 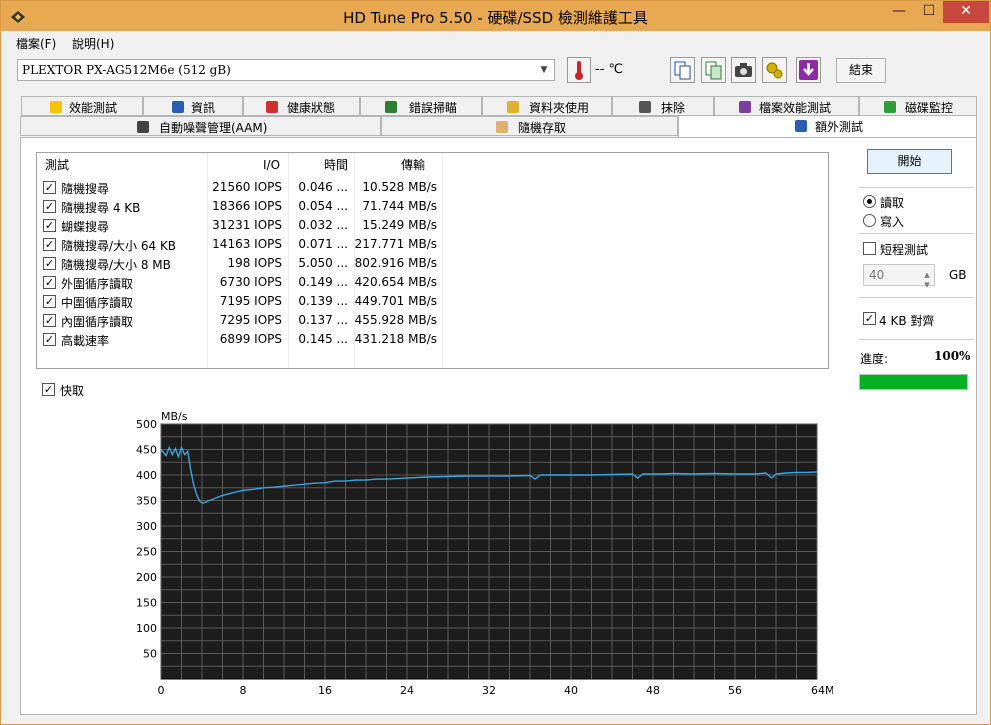 What do you see at coordinates (146, 475) in the screenshot?
I see `y-tick-label: 400` at bounding box center [146, 475].